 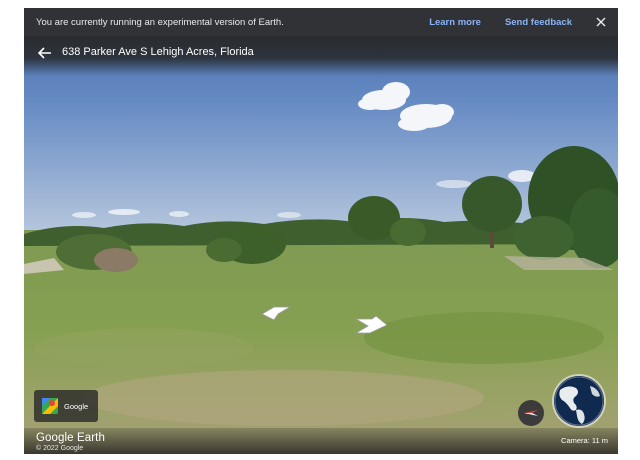 I want to click on learn-more-link: Learn more, so click(x=455, y=22).